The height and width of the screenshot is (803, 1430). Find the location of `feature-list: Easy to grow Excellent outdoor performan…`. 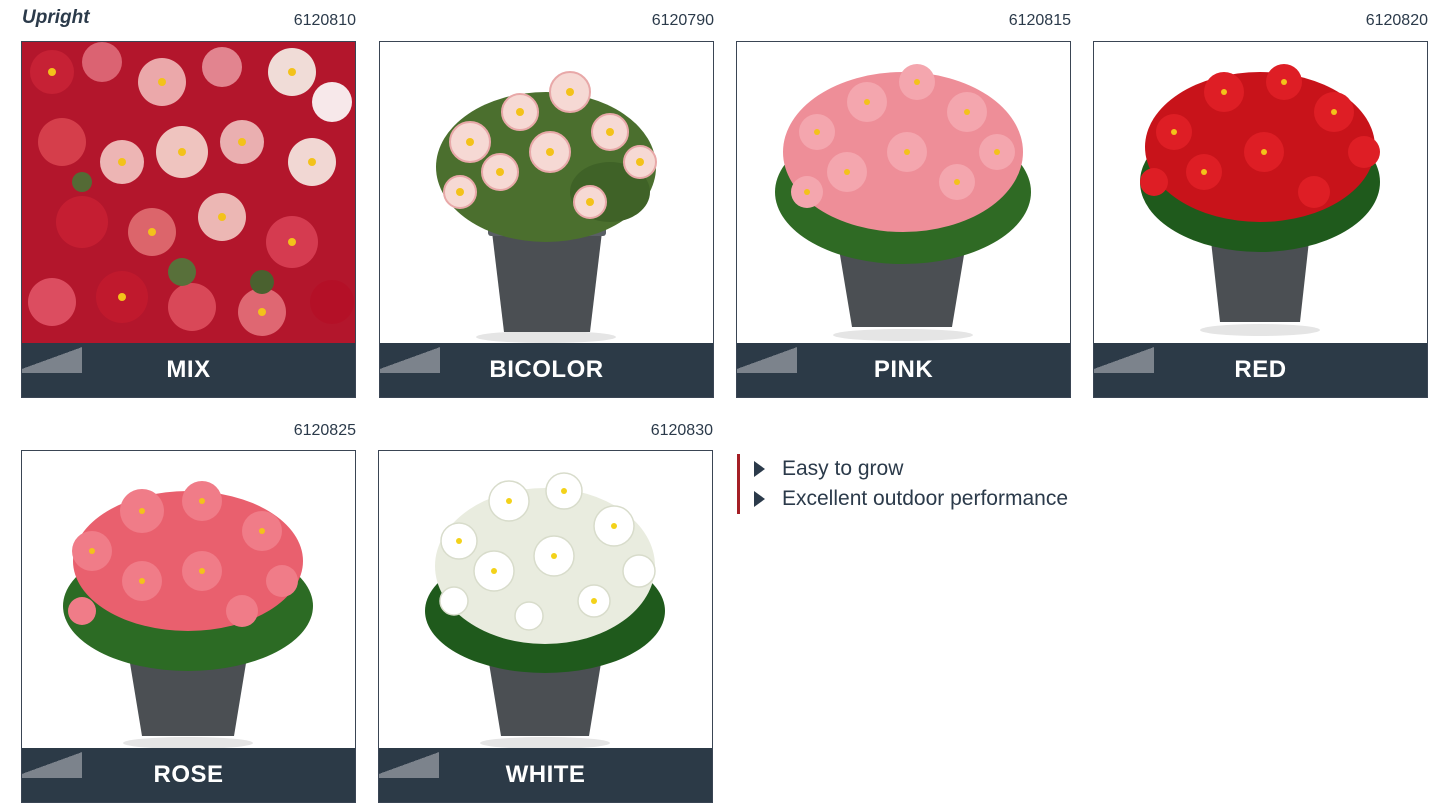

feature-list: Easy to grow Excellent outdoor performan… is located at coordinates (902, 484).